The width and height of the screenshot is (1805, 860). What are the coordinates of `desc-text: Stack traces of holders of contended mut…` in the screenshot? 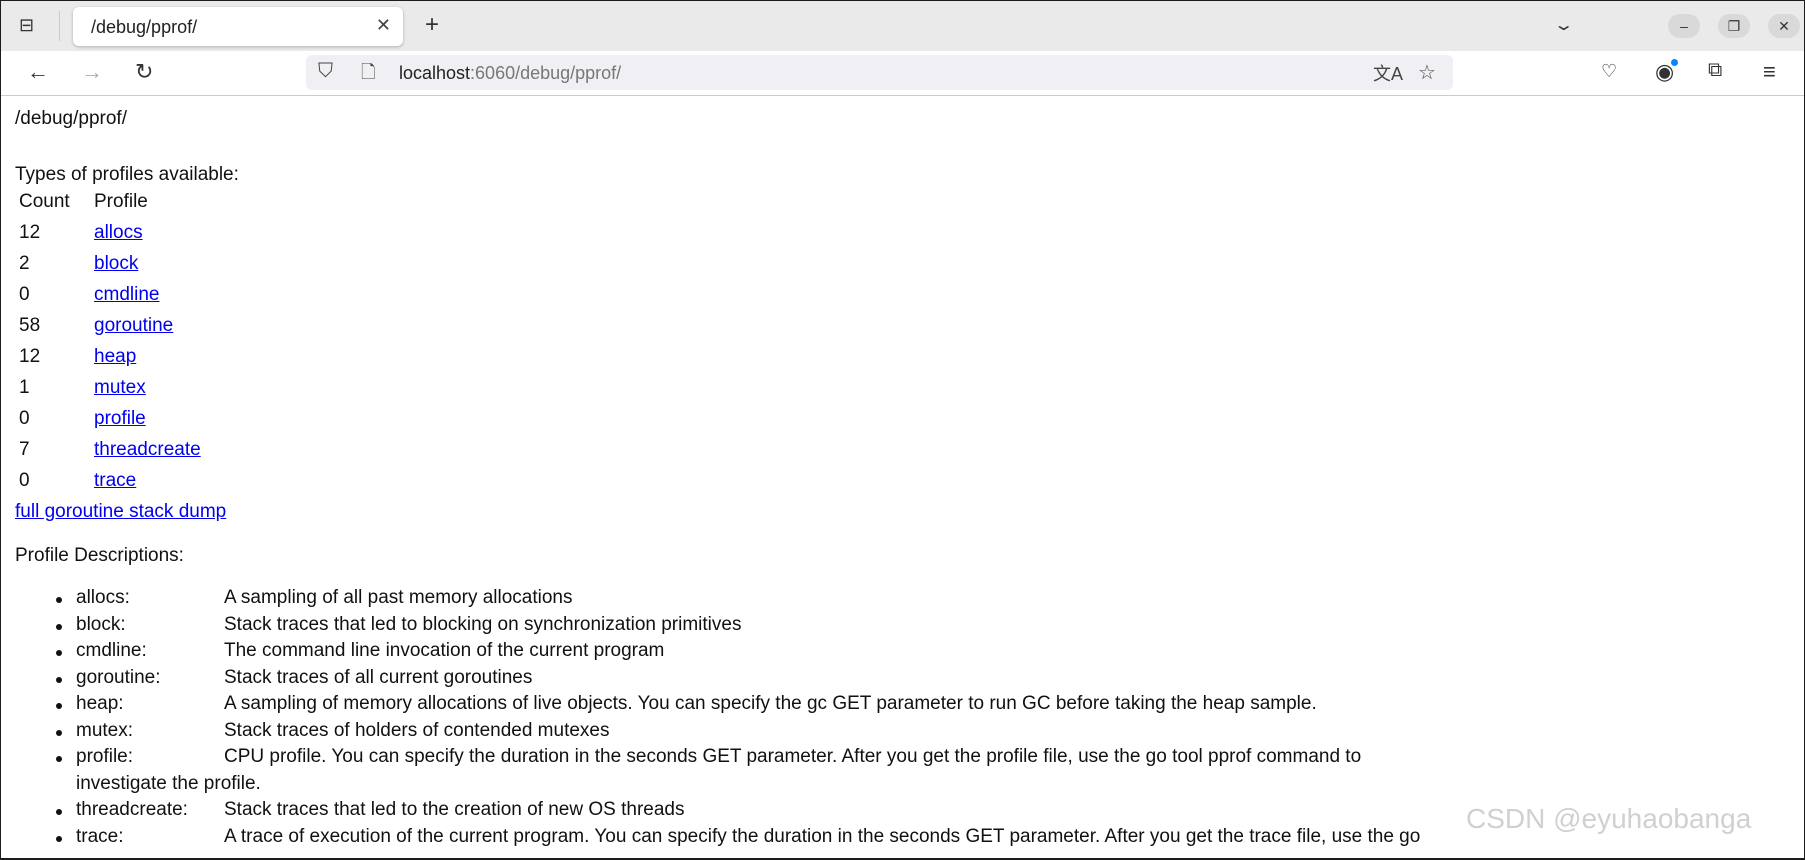 It's located at (417, 730).